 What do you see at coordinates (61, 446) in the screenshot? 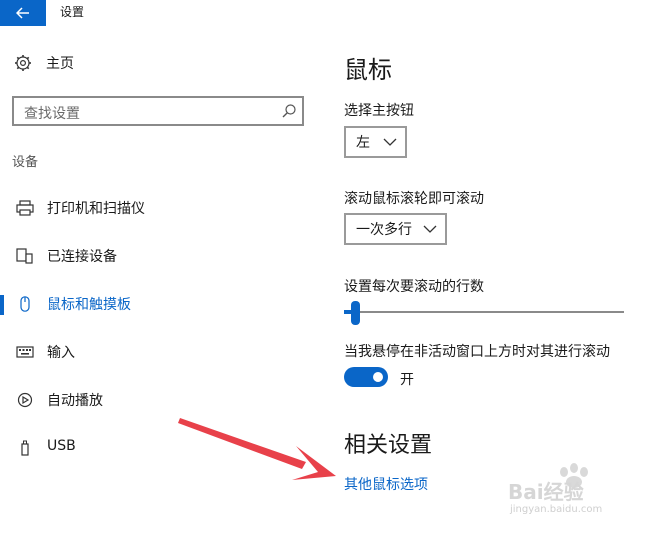
I see `sidebar-item-label: USB` at bounding box center [61, 446].